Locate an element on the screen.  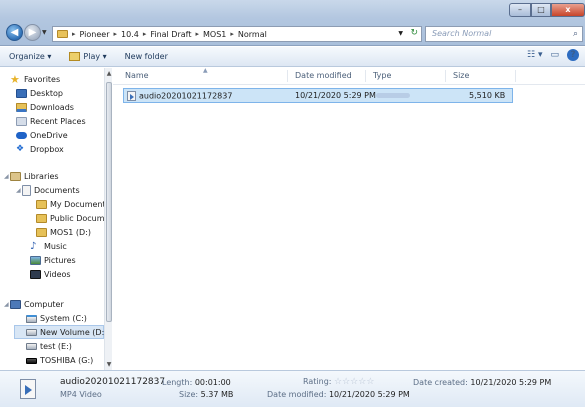
sidebar-item-music: ♪ Music is located at coordinates (48, 246).